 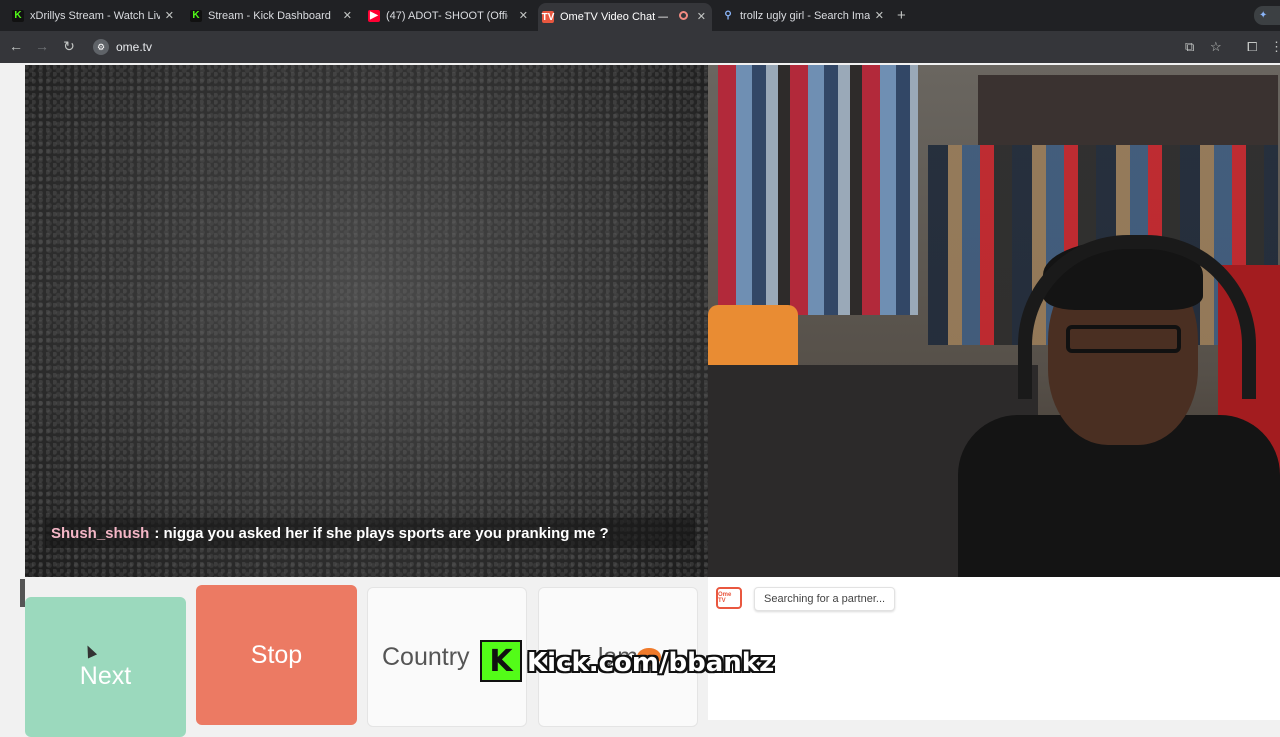 I want to click on search-icon: ⚲, so click(x=728, y=15).